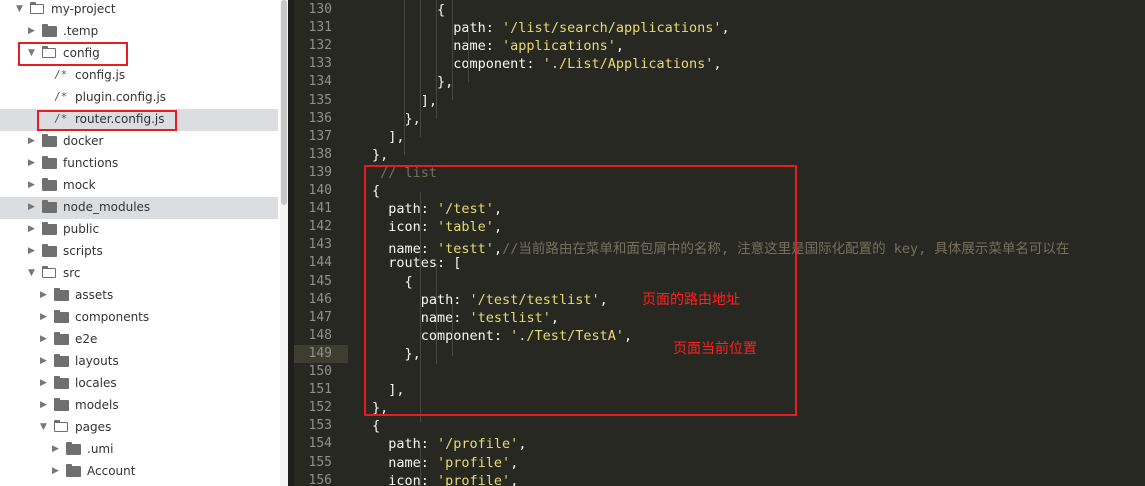  I want to click on annotation-page-position: 页面当前位置, so click(715, 349).